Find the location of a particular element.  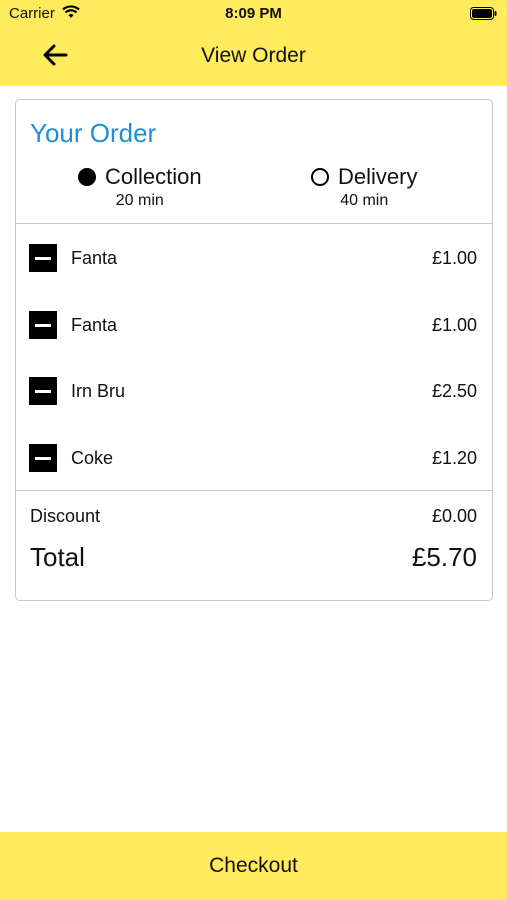

delivery-option: Delivery 40 min is located at coordinates (364, 187).